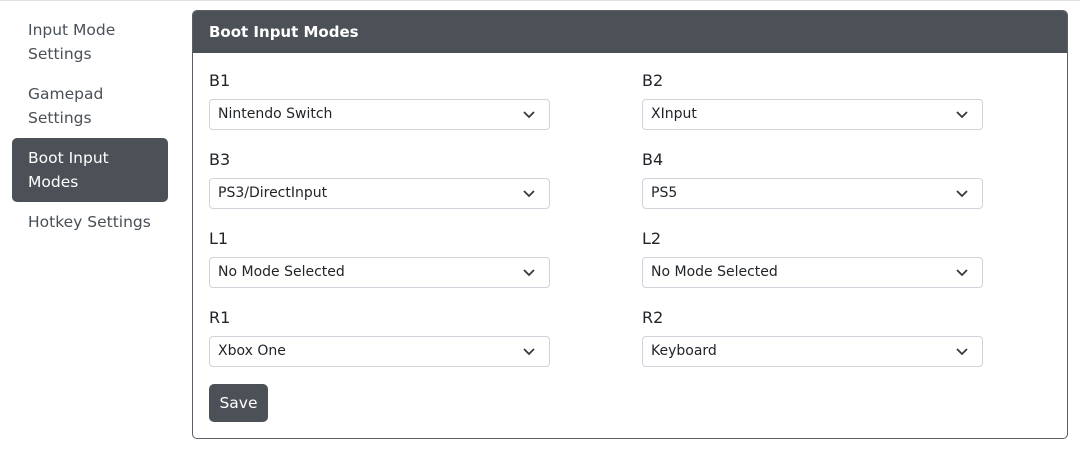 The height and width of the screenshot is (456, 1080). What do you see at coordinates (653, 80) in the screenshot?
I see `field-label-b2: B2` at bounding box center [653, 80].